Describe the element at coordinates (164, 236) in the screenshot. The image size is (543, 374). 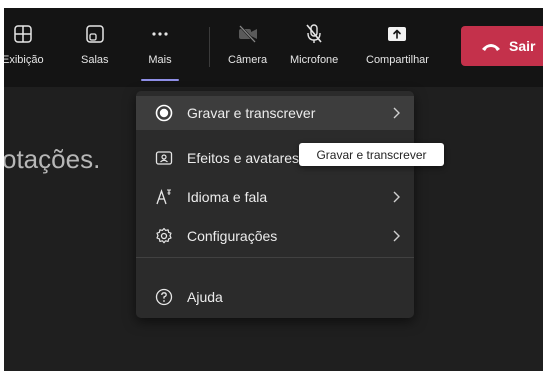
I see `gear-icon` at that location.